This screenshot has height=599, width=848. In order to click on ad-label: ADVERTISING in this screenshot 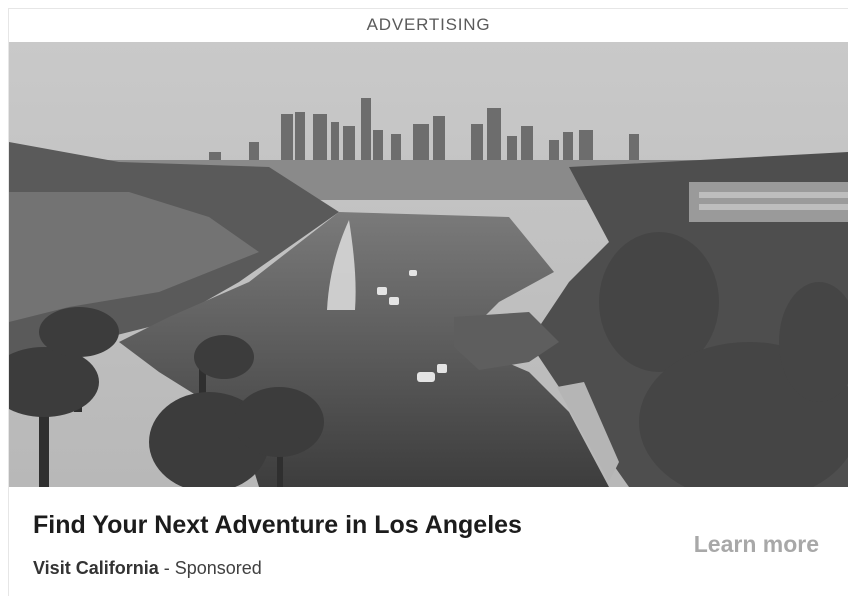, I will do `click(428, 24)`.